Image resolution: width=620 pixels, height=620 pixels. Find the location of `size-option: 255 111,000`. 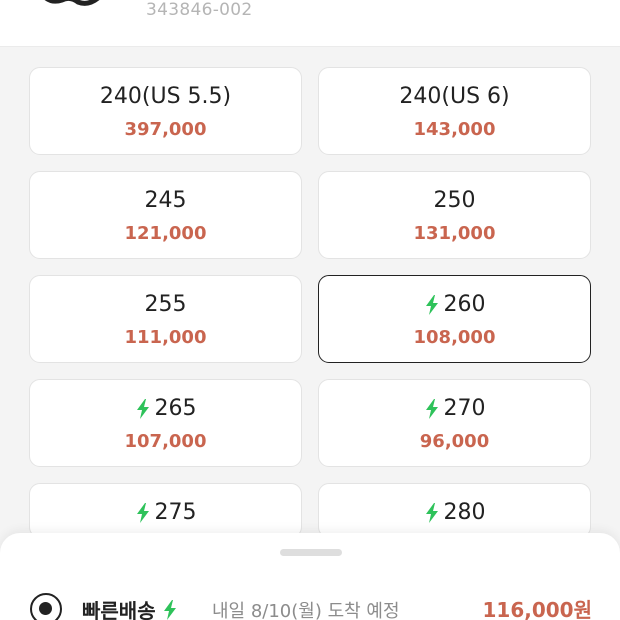

size-option: 255 111,000 is located at coordinates (165, 319).